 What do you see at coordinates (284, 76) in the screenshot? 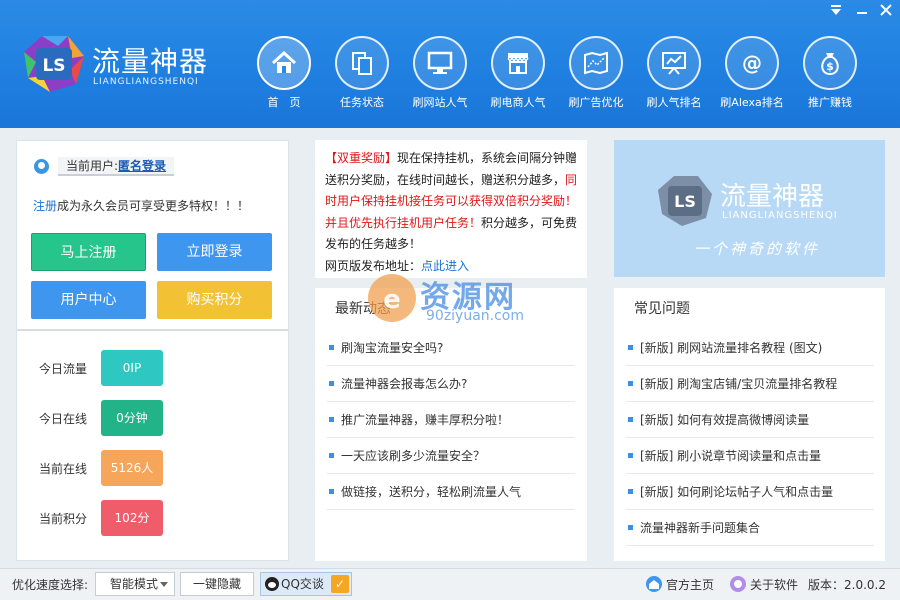
I see `nav-home: 首 页` at bounding box center [284, 76].